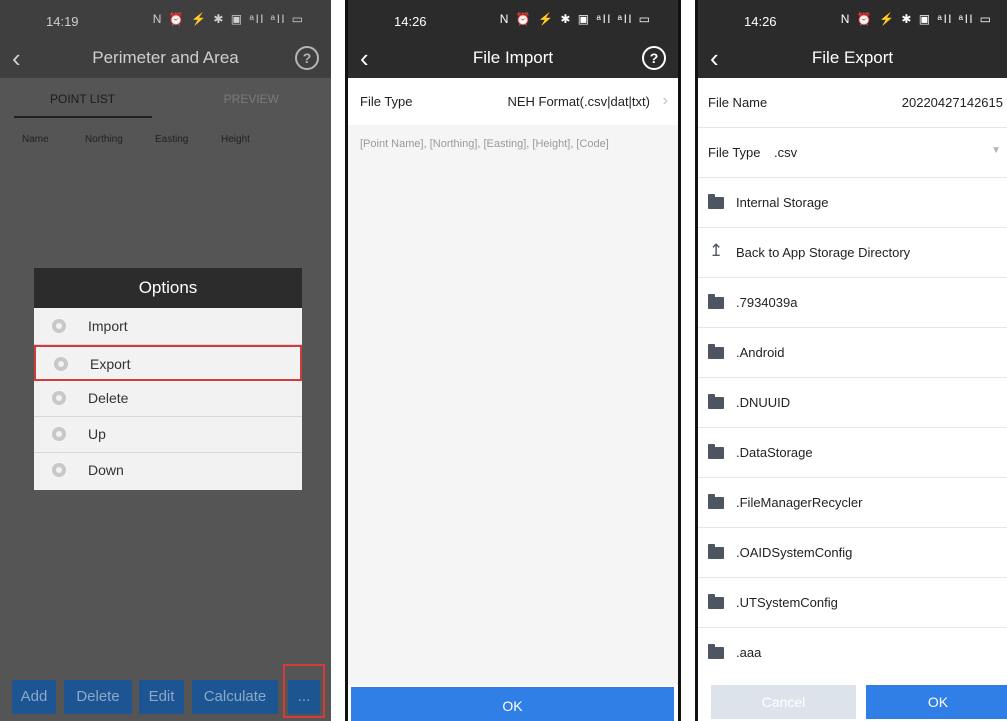  Describe the element at coordinates (852, 653) in the screenshot. I see `folder-row: .aaa` at that location.